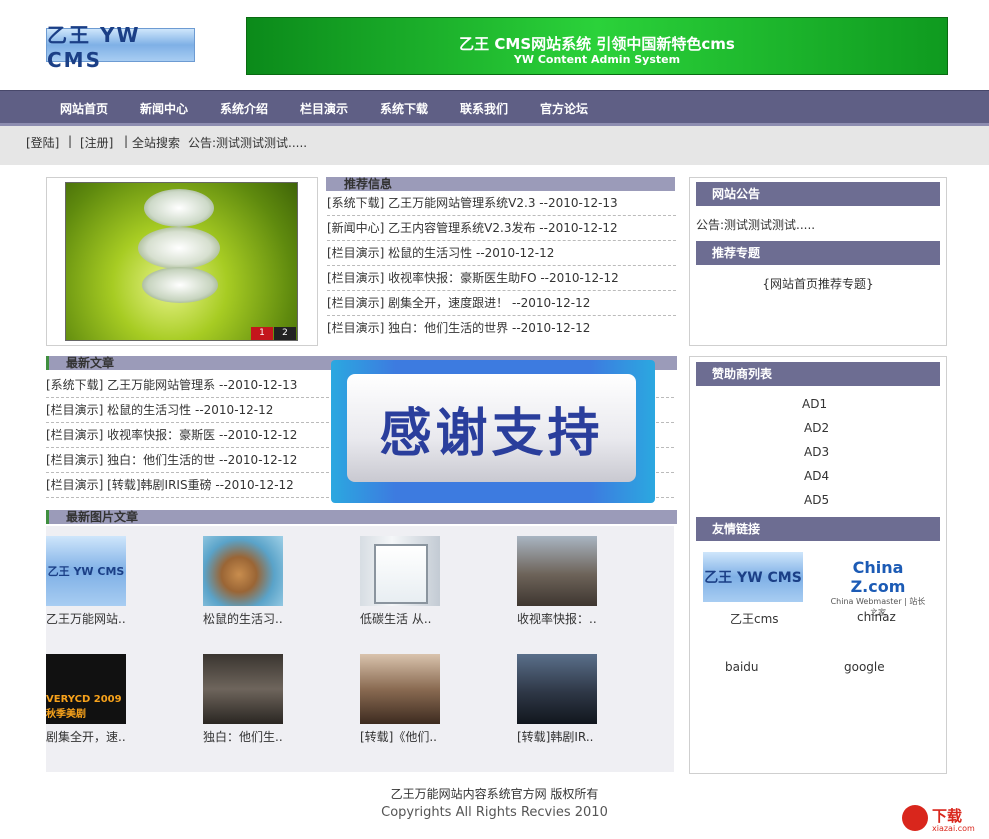 The width and height of the screenshot is (989, 839). What do you see at coordinates (736, 194) in the screenshot?
I see `notice-title-text: 网站公告` at bounding box center [736, 194].